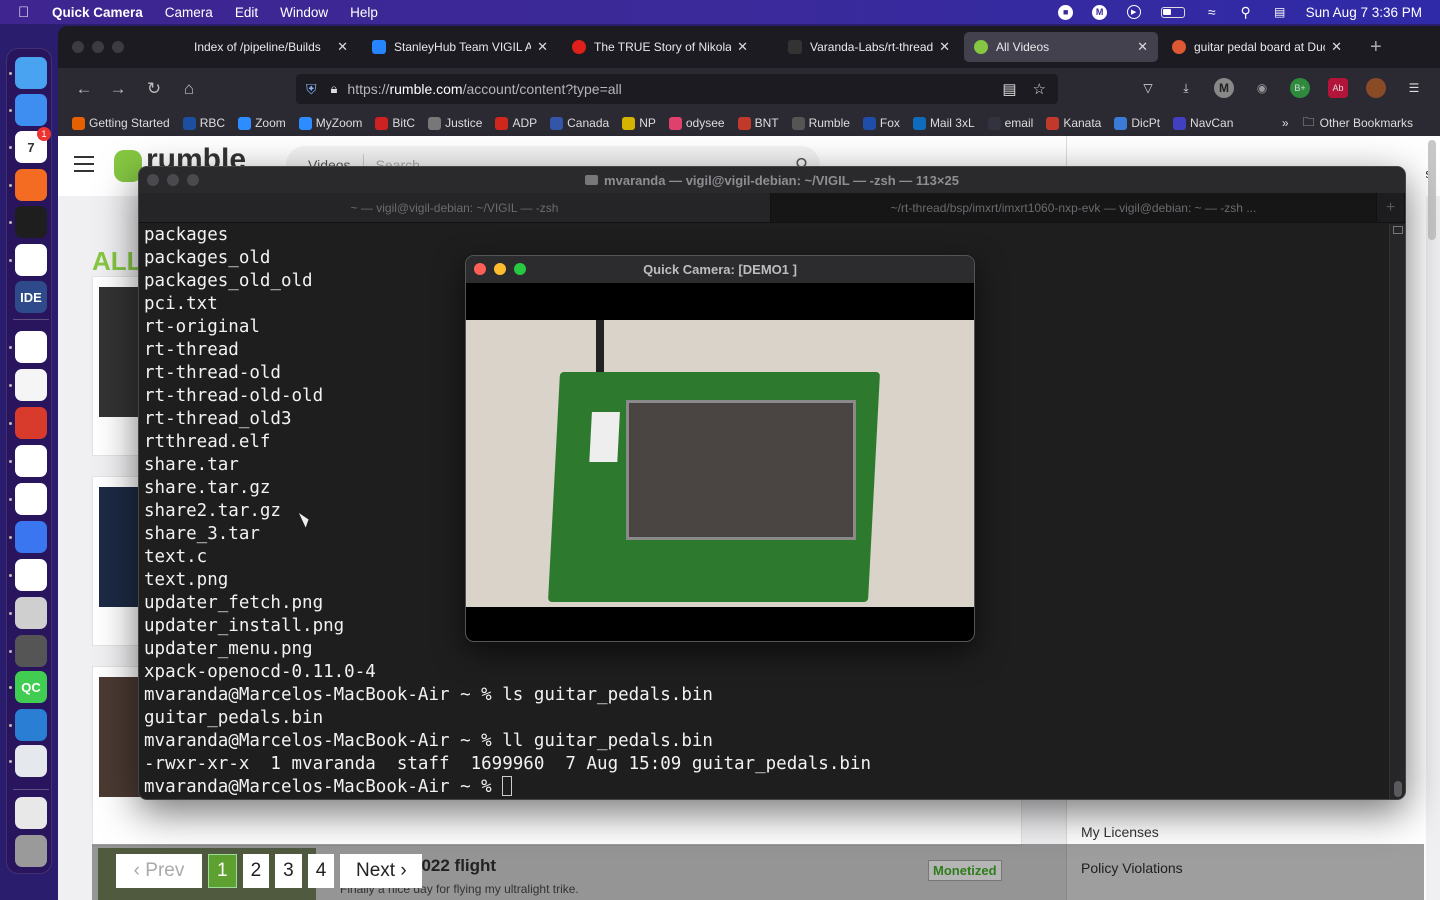 The height and width of the screenshot is (900, 1440). Describe the element at coordinates (460, 47) in the screenshot. I see `browser-tab: StanleyHub Team VIGIL Ap ✕` at that location.